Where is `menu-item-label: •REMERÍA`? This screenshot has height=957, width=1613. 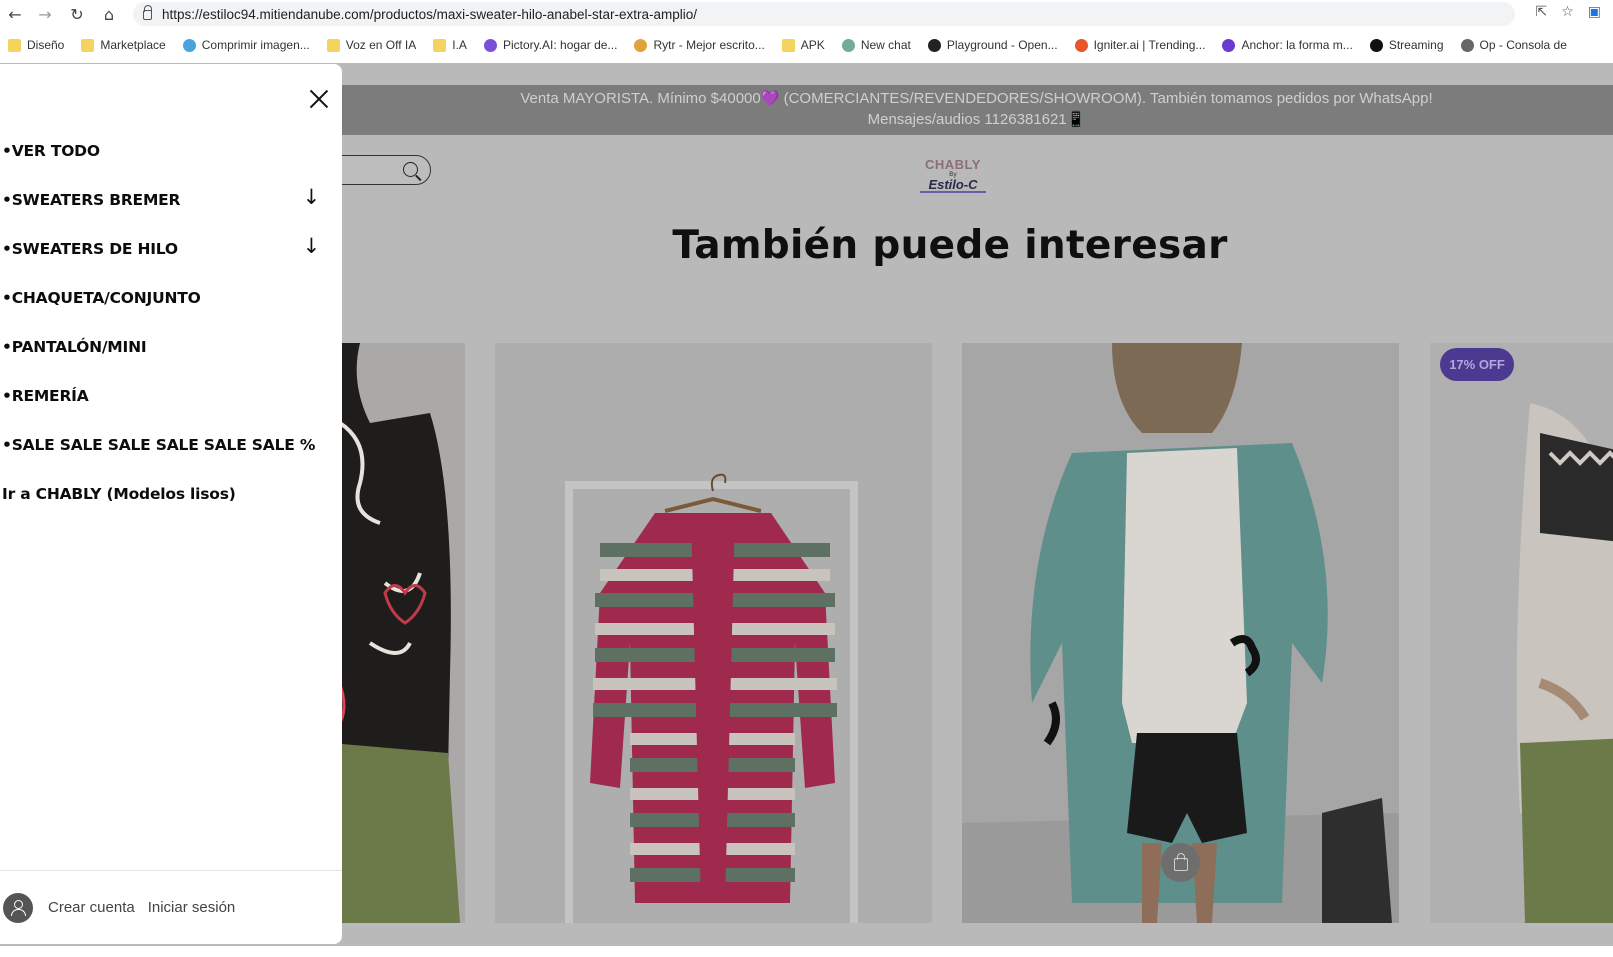 menu-item-label: •REMERÍA is located at coordinates (45, 395).